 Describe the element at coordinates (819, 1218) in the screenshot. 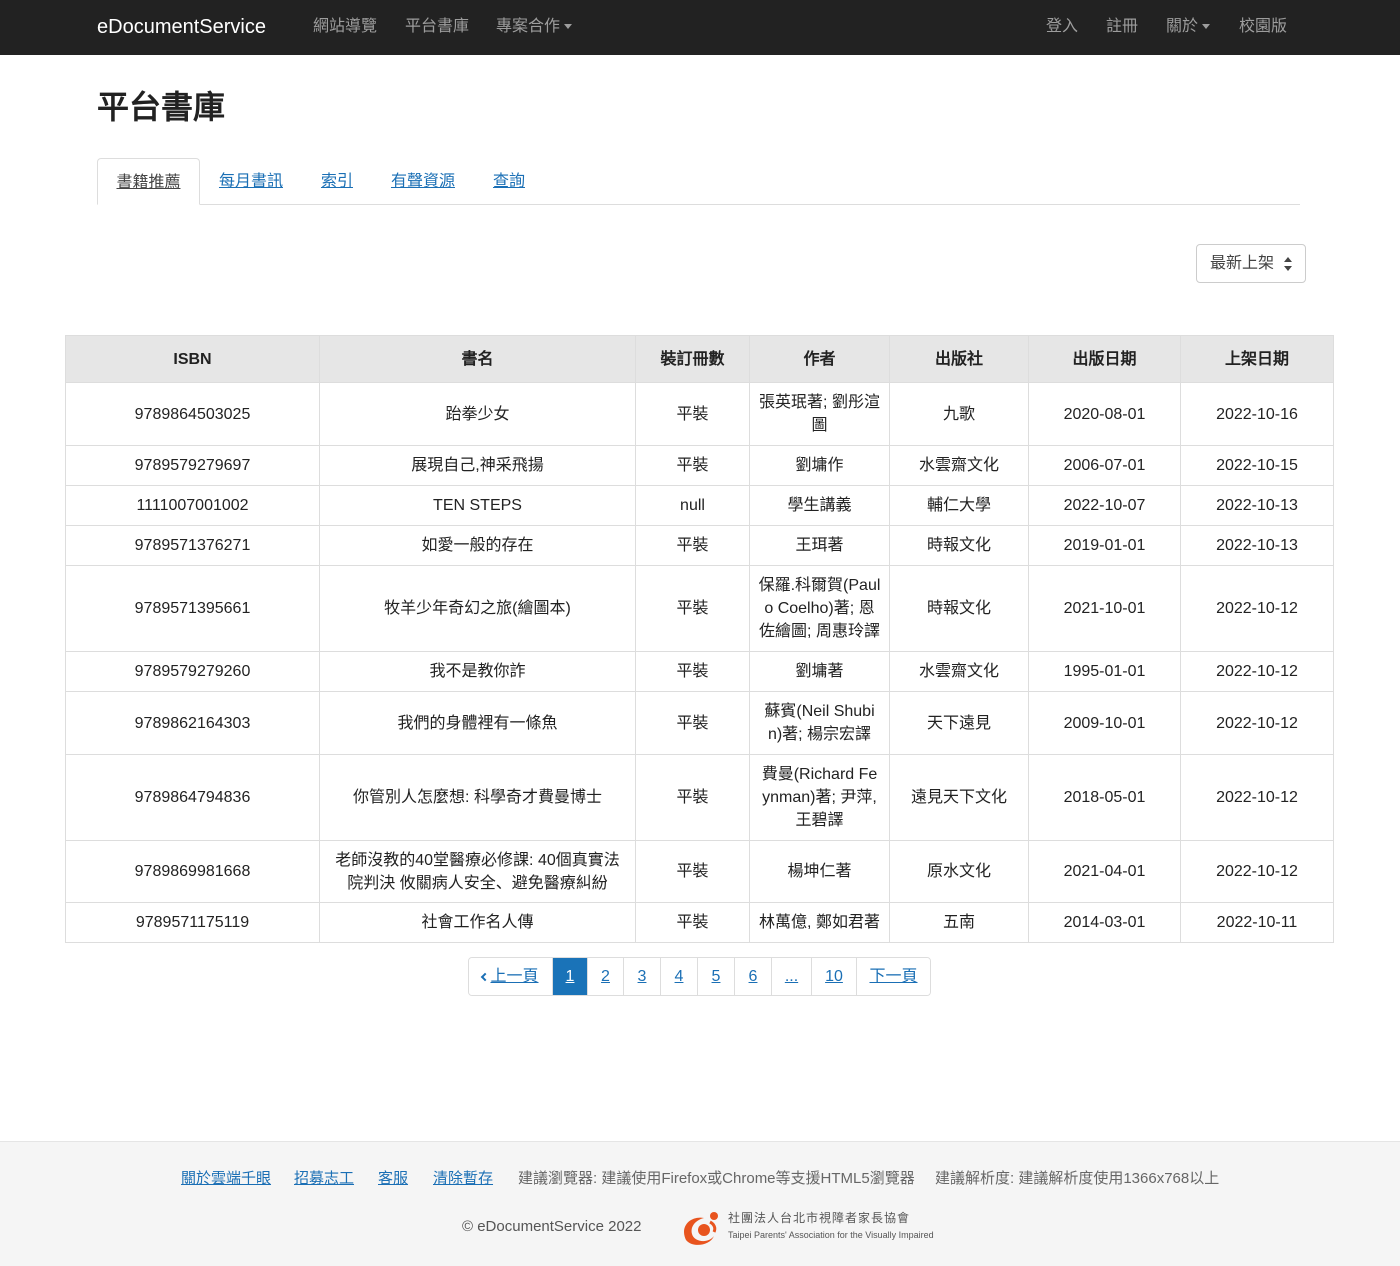

I see `logo-name-zh: 社團法人台北市視障者家長協會` at that location.